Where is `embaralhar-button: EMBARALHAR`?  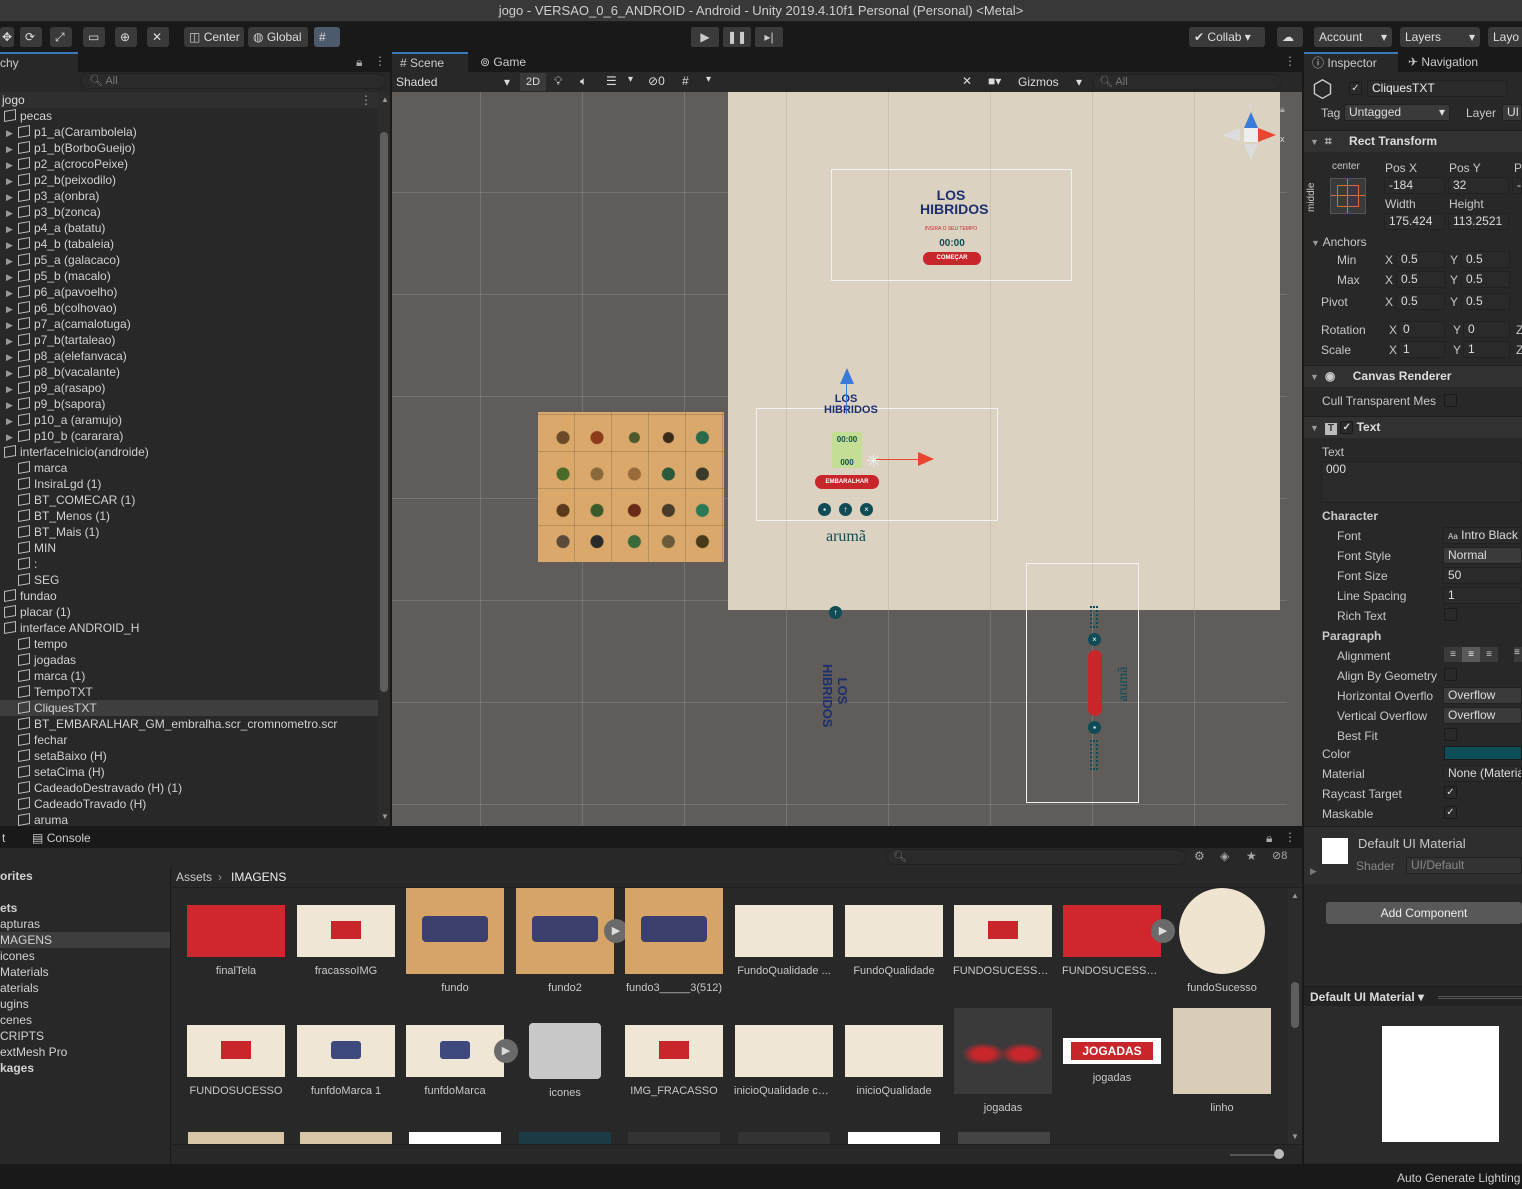 embaralhar-button: EMBARALHAR is located at coordinates (847, 482).